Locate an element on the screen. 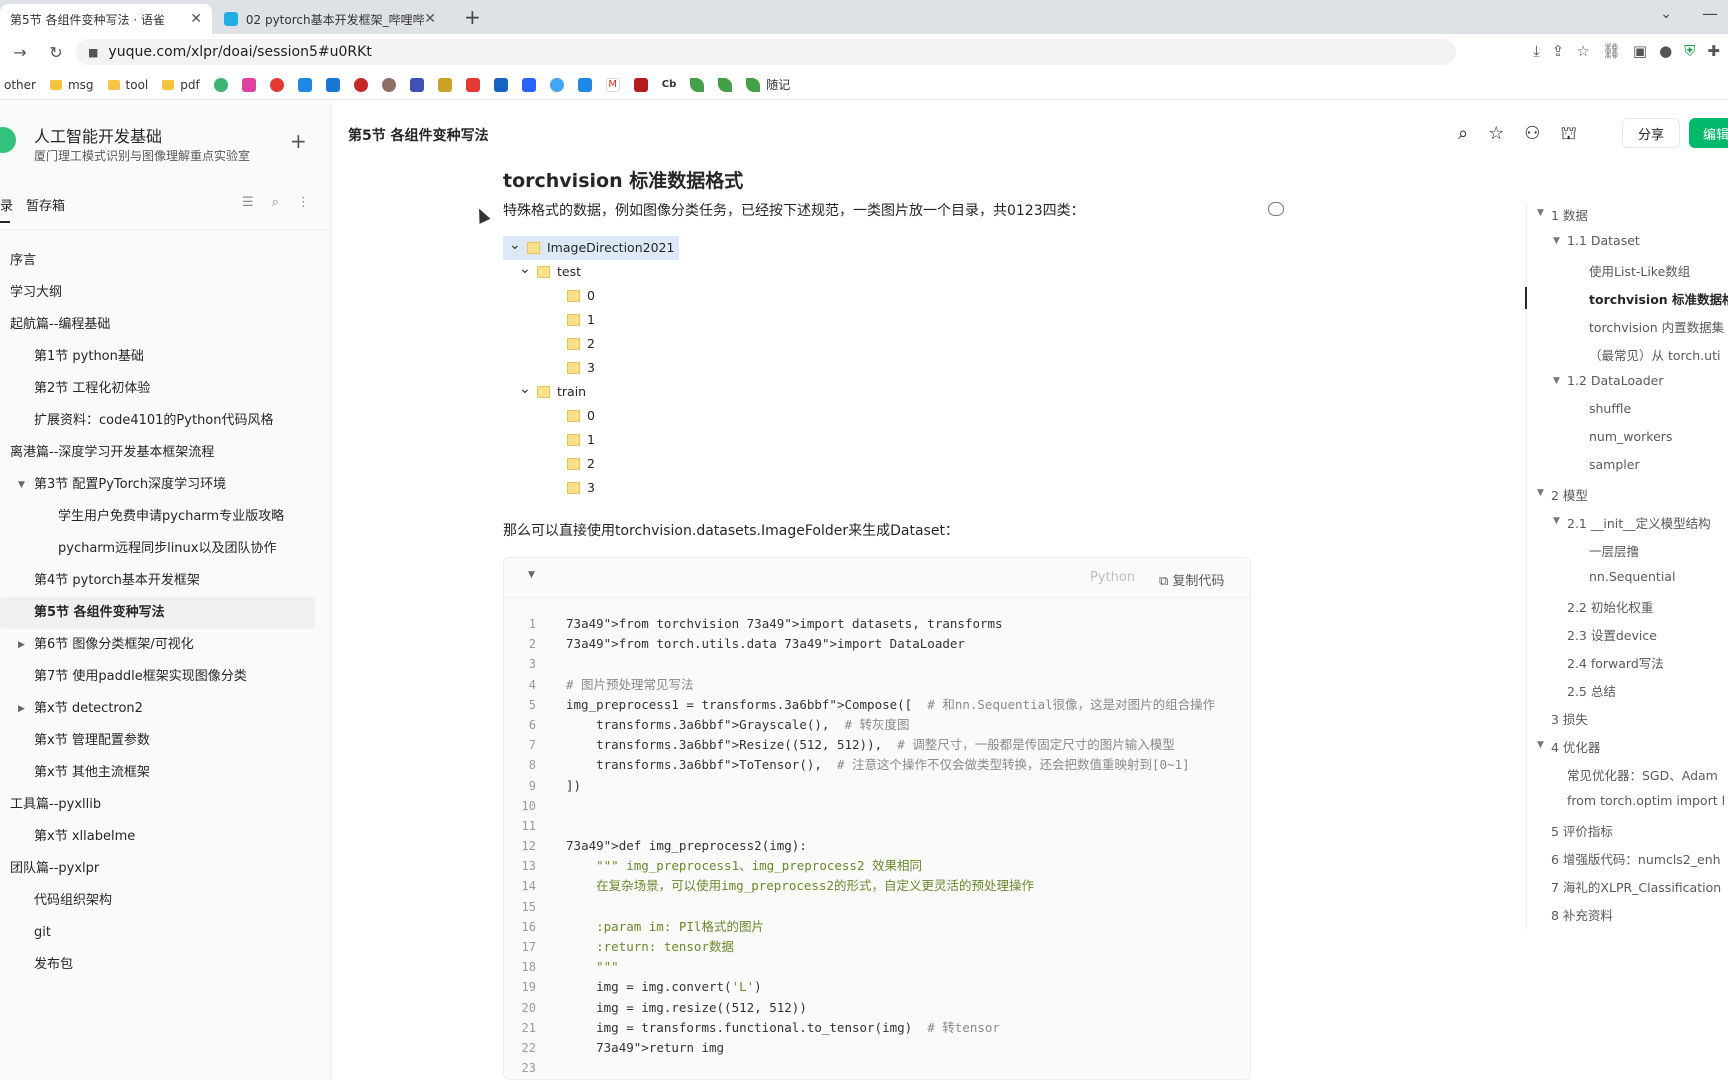 The width and height of the screenshot is (1728, 1080). outline-item: 1 数据 is located at coordinates (1569, 214).